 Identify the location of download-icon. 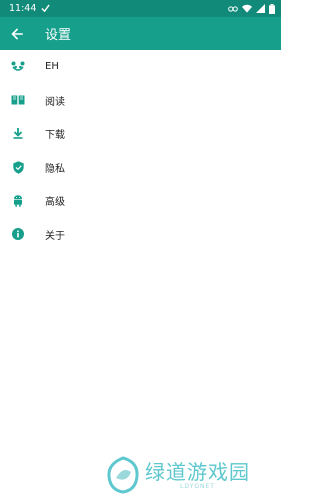
(18, 134).